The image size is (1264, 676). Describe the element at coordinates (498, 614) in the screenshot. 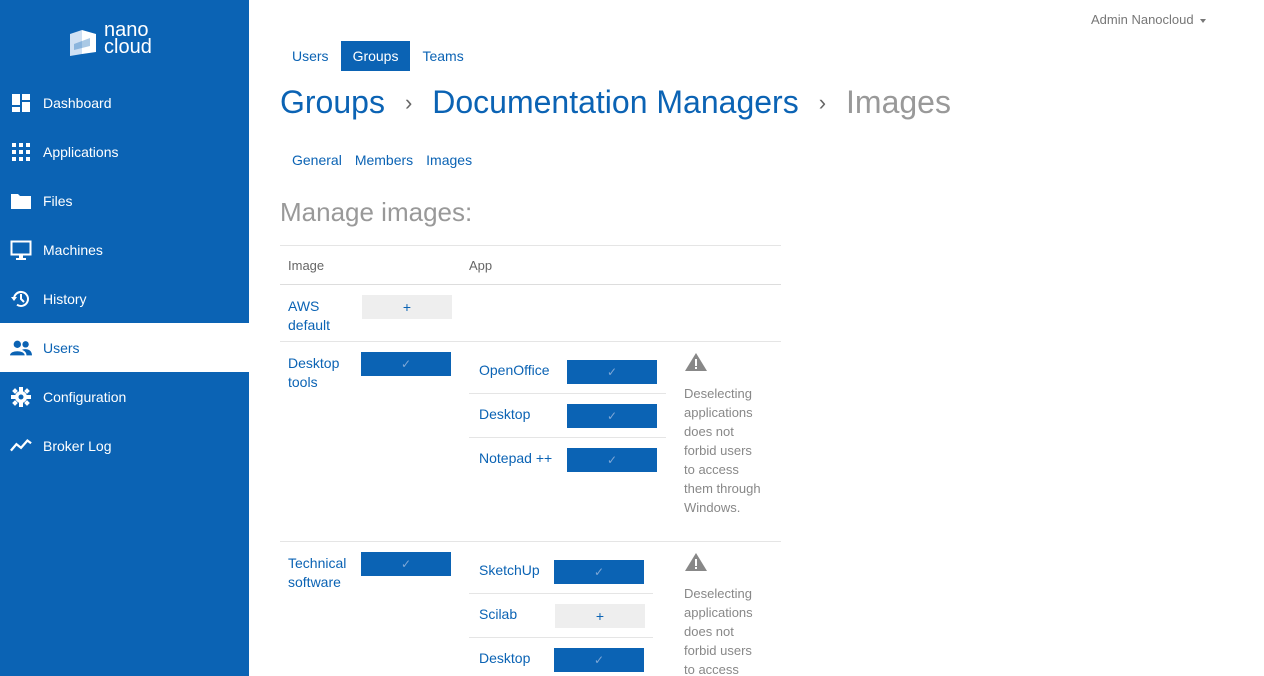

I see `app-name: Scilab` at that location.